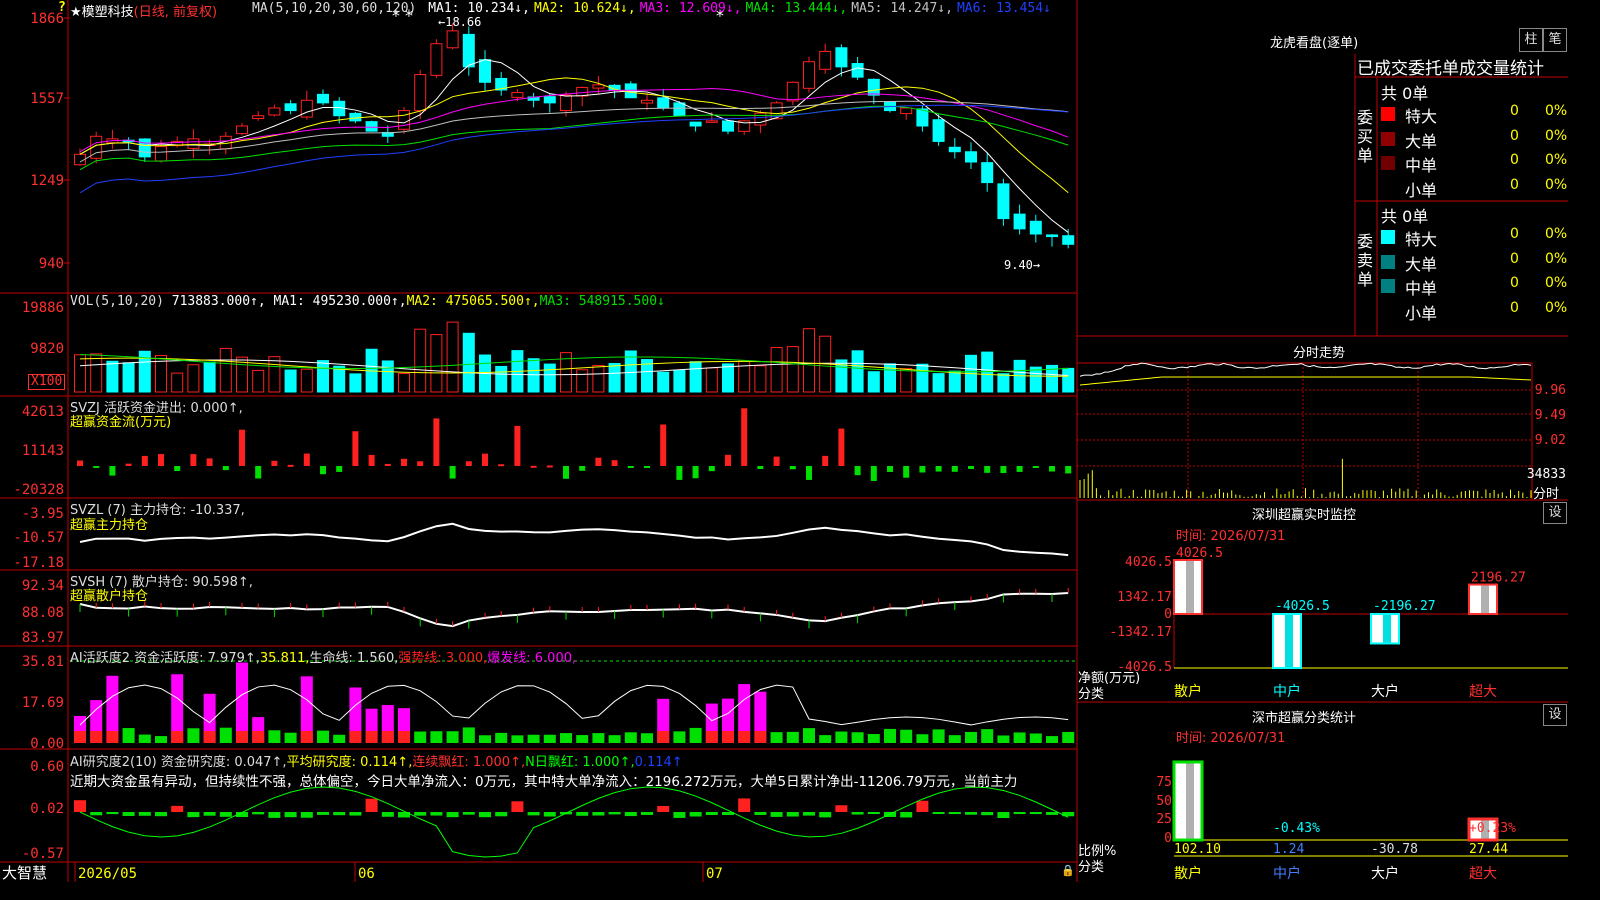  I want to click on svzj-tick-1: 11143, so click(43, 451).